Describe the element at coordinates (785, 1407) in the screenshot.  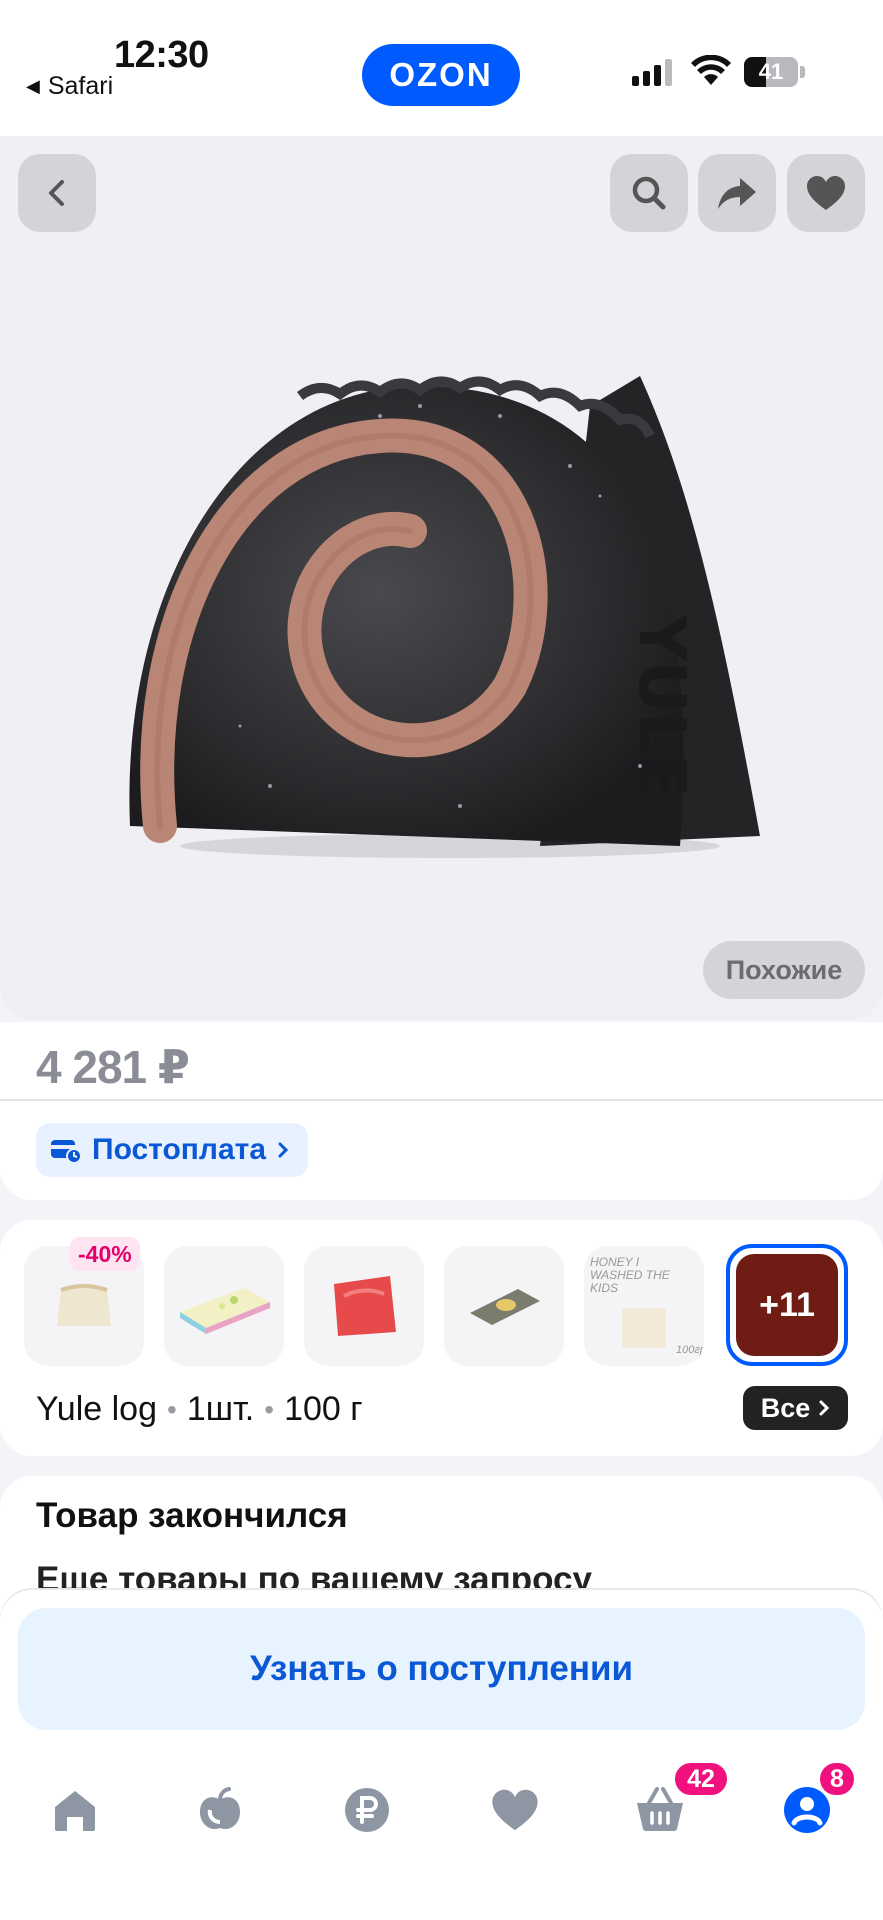
I see `all-variants-label: Все` at that location.